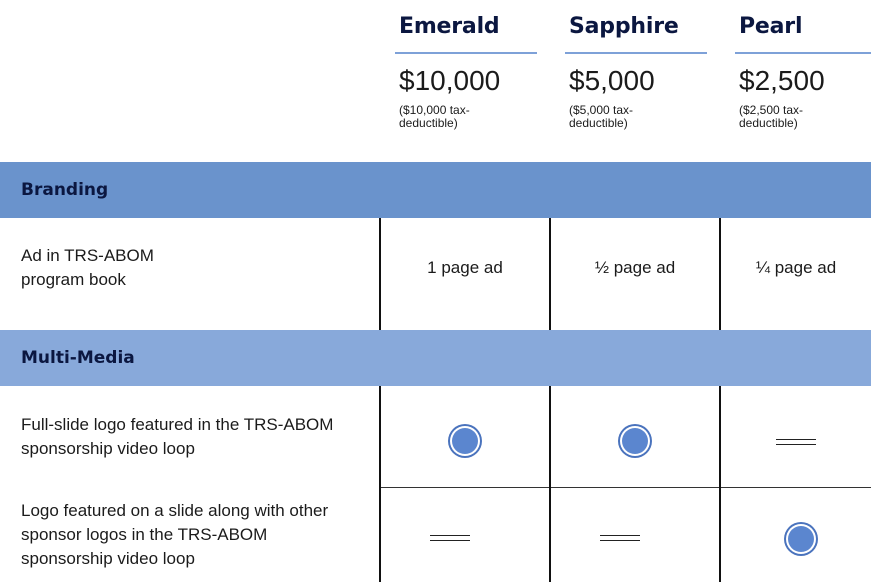 This screenshot has width=871, height=582. I want to click on tier-price: $10,000, so click(450, 80).